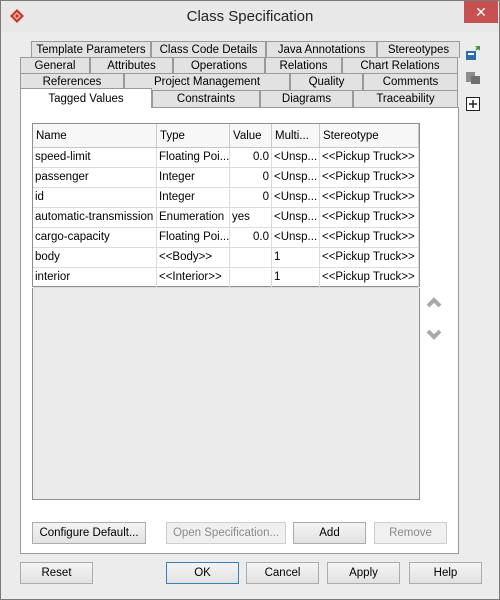 The width and height of the screenshot is (500, 600). Describe the element at coordinates (303, 65) in the screenshot. I see `tab-relations: Relations` at that location.